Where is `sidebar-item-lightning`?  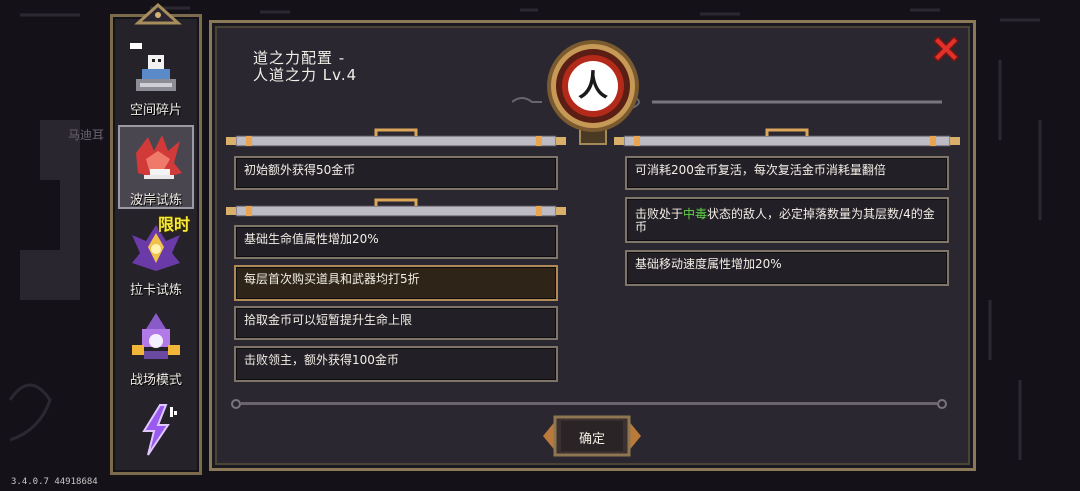 sidebar-item-lightning is located at coordinates (156, 441).